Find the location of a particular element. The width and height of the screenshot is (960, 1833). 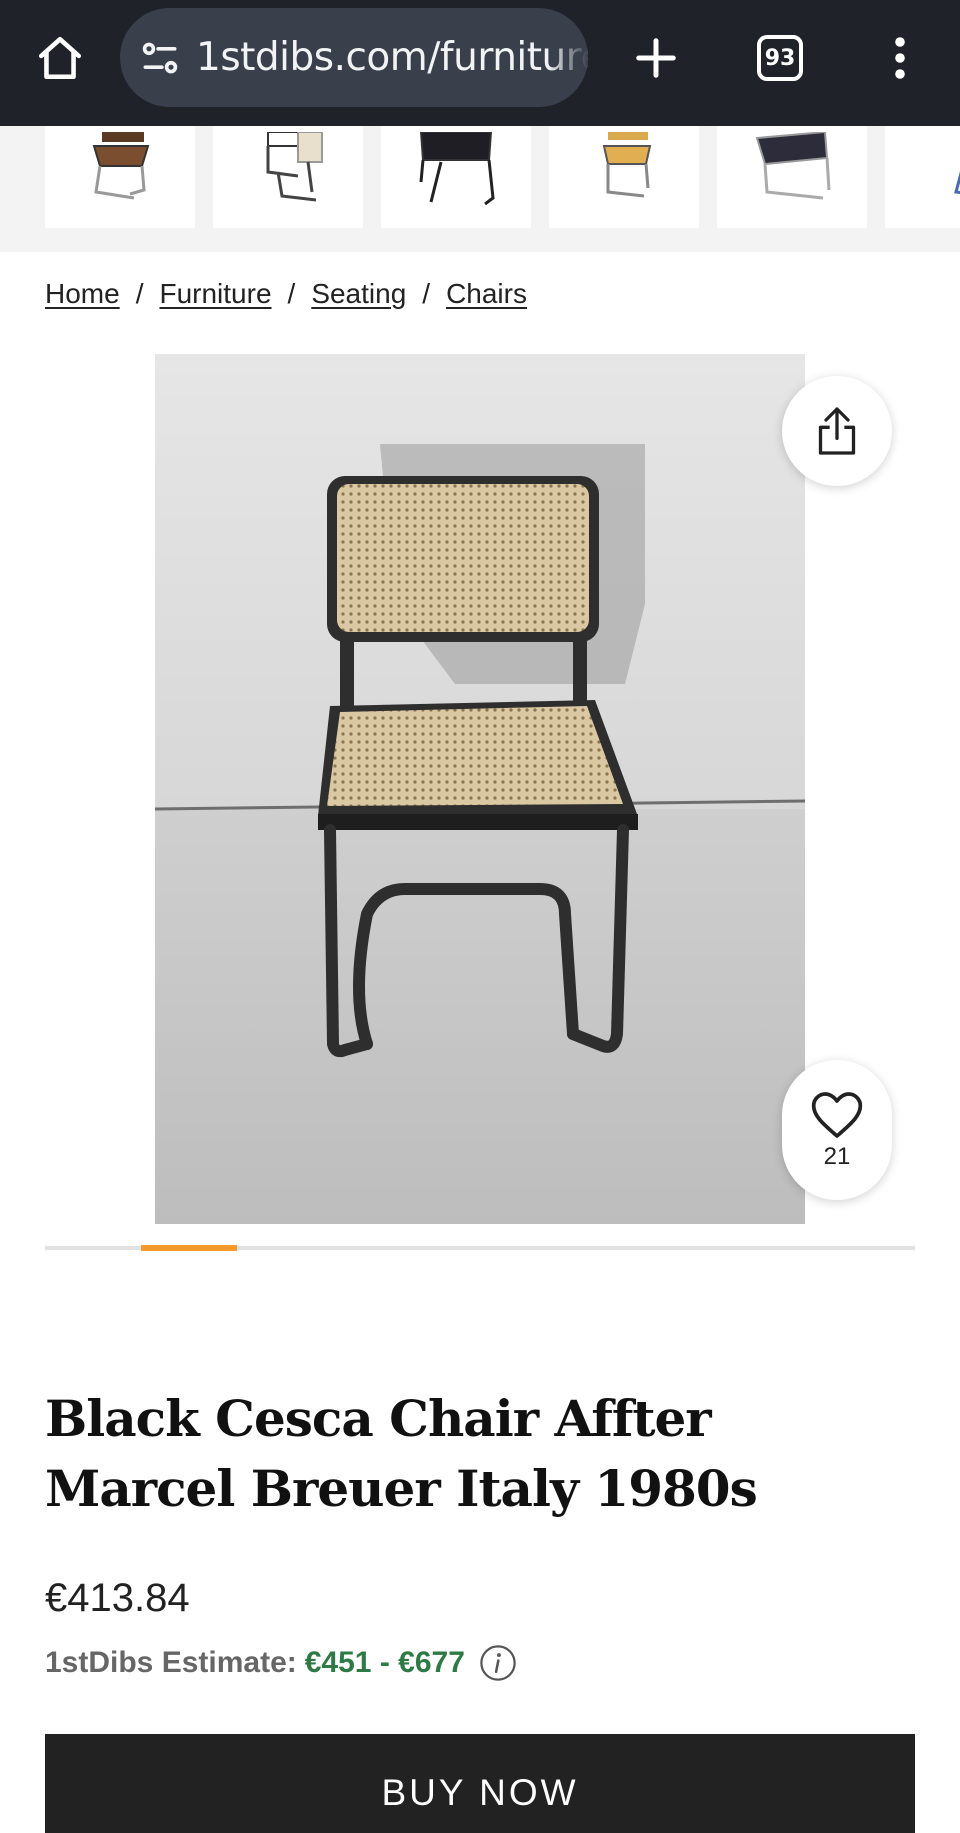

thumbnail-wassily-chair-black is located at coordinates (456, 177).